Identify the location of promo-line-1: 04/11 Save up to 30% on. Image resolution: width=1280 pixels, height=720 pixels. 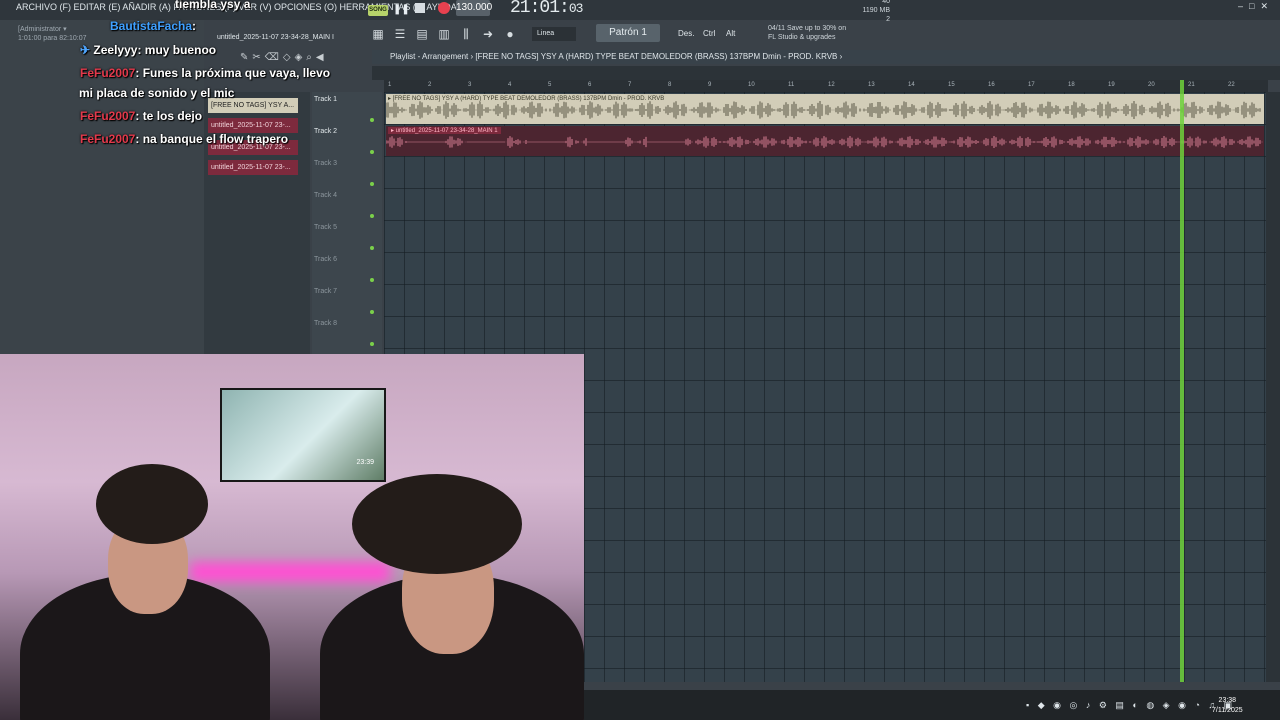
(807, 28).